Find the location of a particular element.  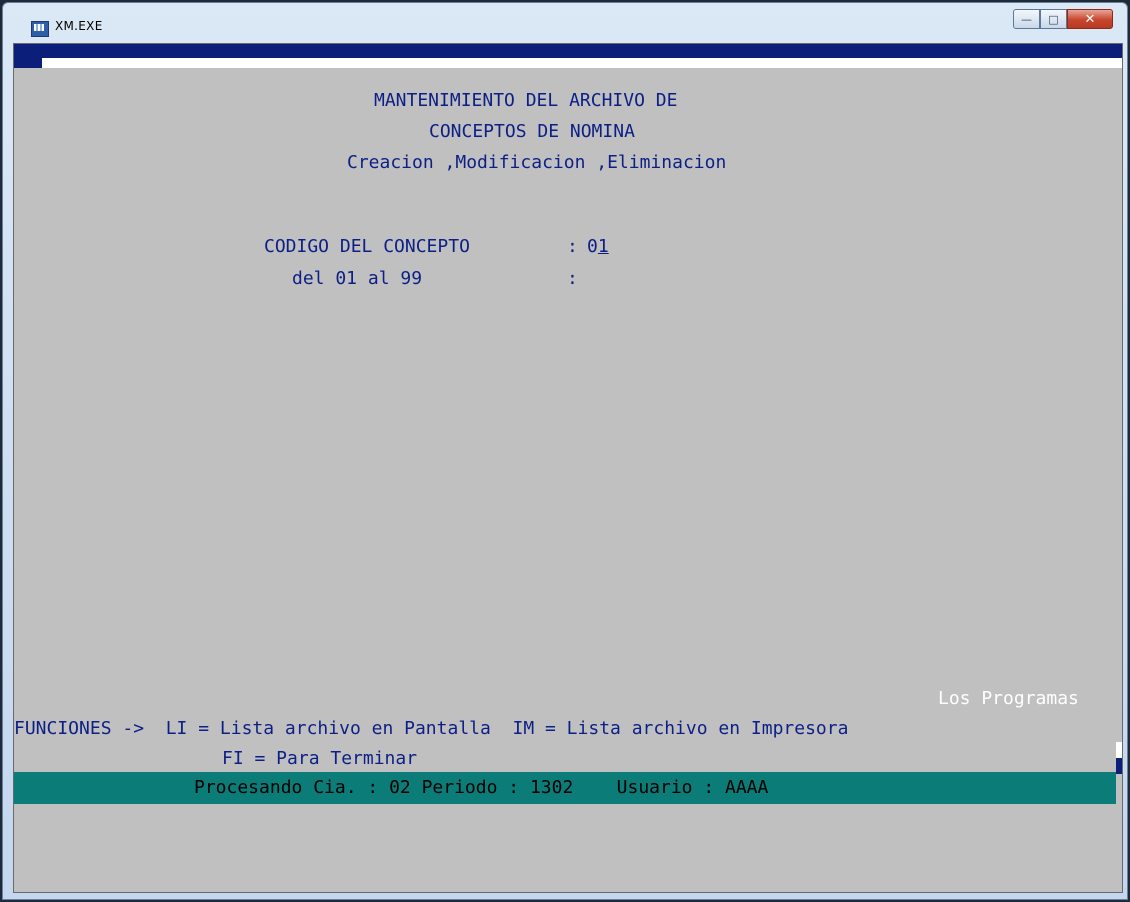

scroll-indicator-white is located at coordinates (1119, 750).